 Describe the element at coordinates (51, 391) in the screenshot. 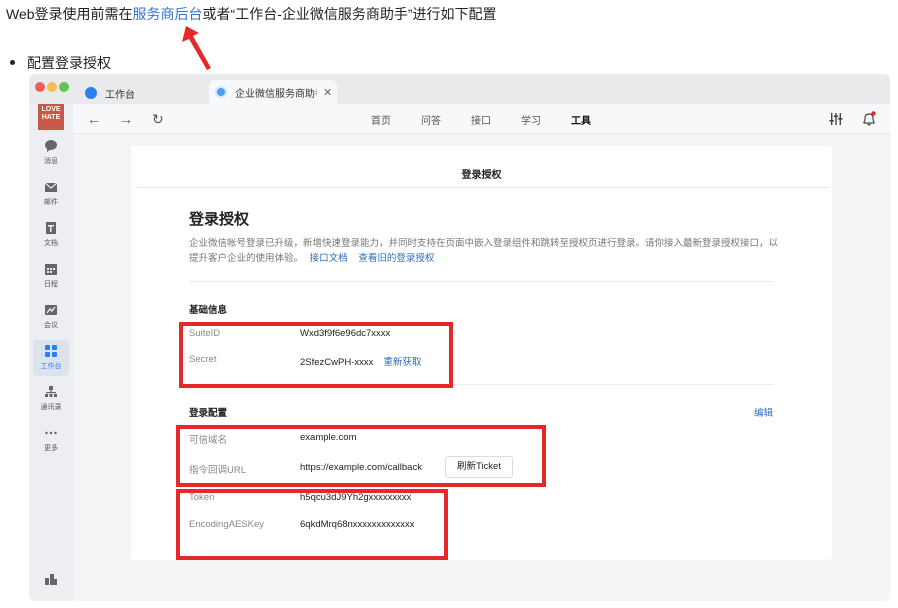

I see `contacts-icon` at that location.